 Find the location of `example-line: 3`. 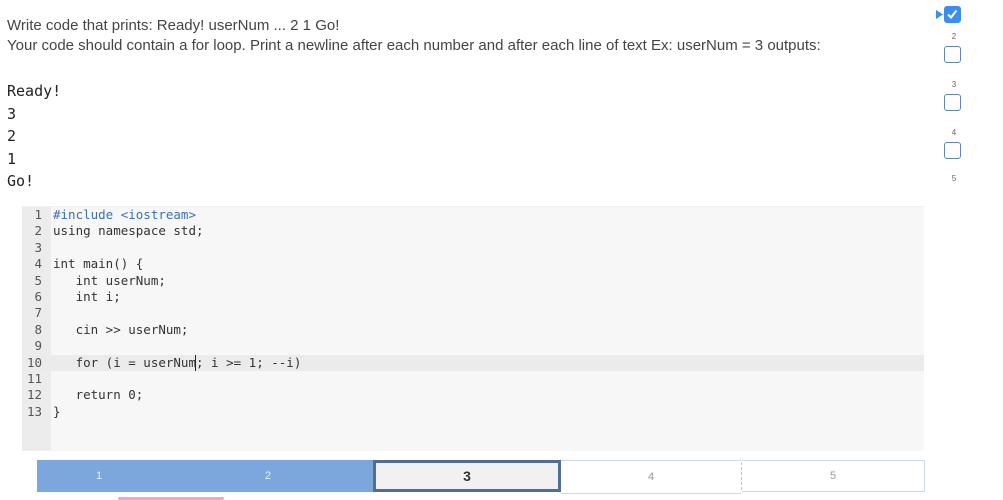

example-line: 3 is located at coordinates (12, 113).